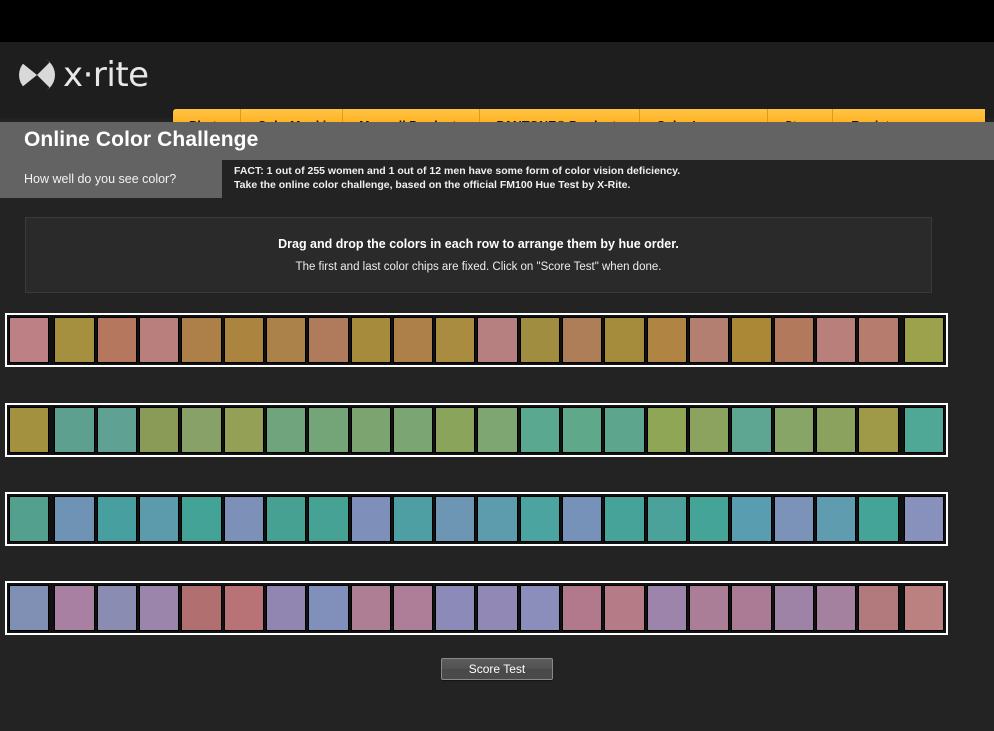  I want to click on score-button-wrap: Score Test, so click(497, 669).